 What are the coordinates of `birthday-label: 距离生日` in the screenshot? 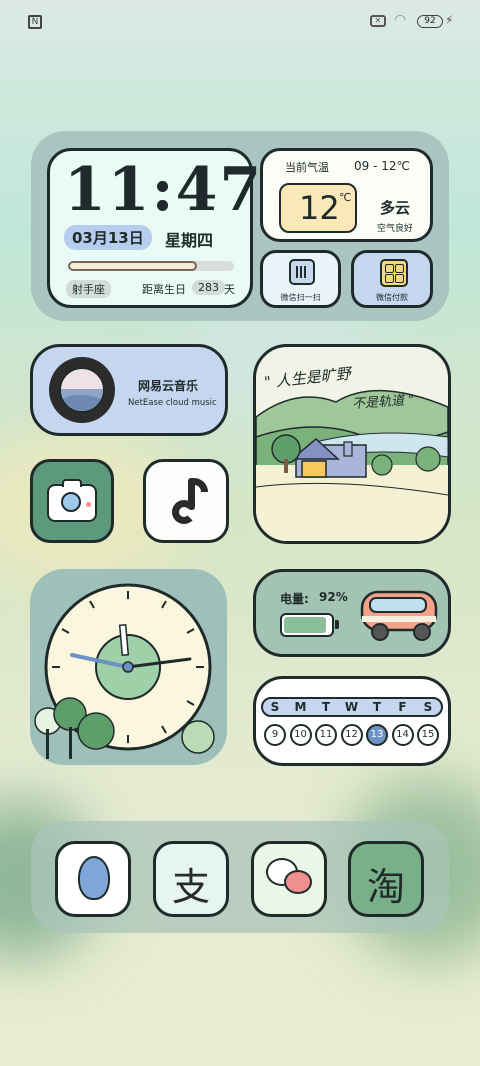 It's located at (164, 289).